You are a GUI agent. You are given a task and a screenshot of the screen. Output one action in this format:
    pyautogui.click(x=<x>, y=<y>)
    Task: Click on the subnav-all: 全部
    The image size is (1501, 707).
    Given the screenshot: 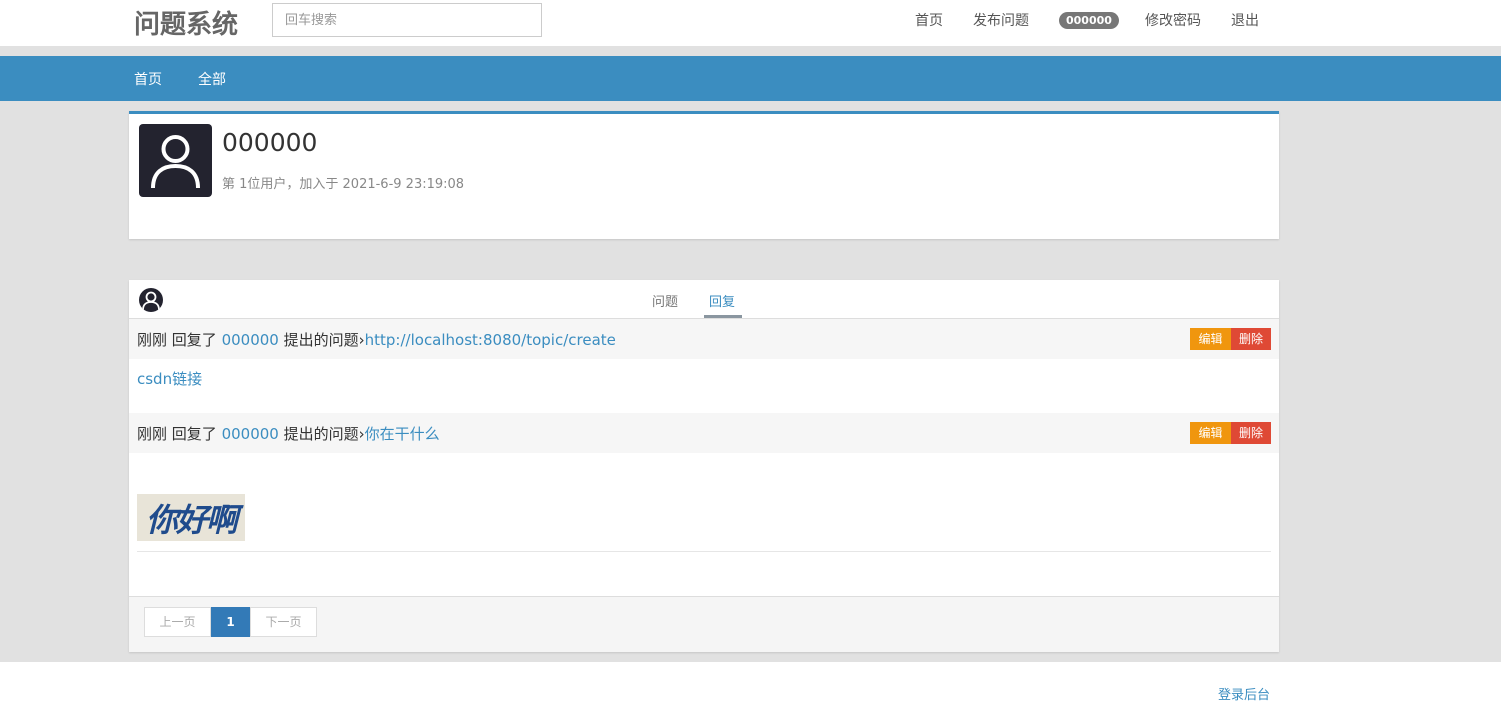 What is the action you would take?
    pyautogui.click(x=212, y=79)
    